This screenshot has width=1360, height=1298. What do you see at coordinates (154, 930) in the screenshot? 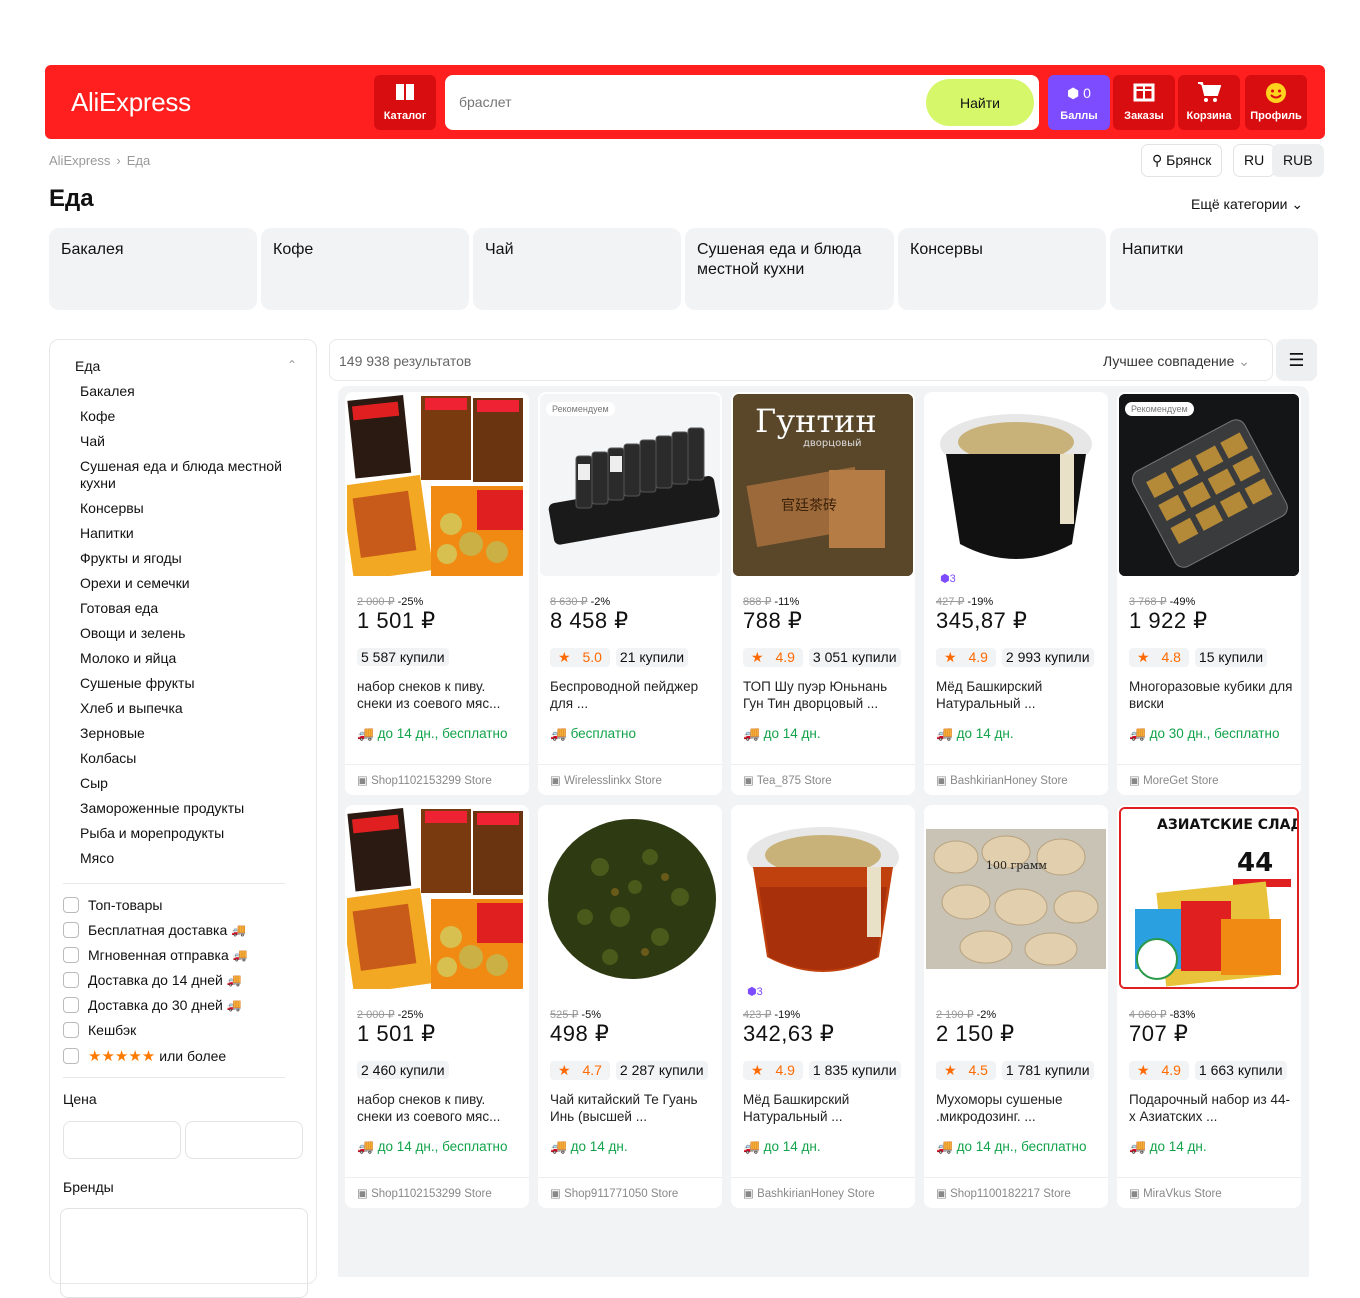
I see `filter-free-delivery: Бесплатная доставка 🚚` at bounding box center [154, 930].